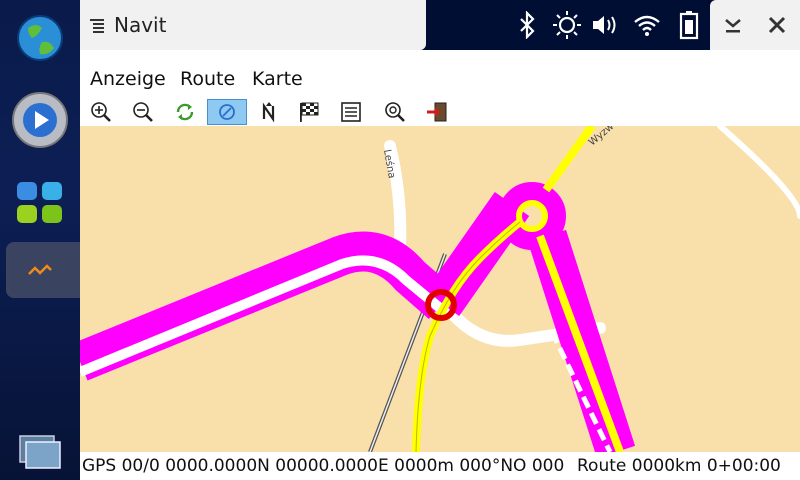 The width and height of the screenshot is (800, 480). I want to click on window-controls, so click(755, 25).